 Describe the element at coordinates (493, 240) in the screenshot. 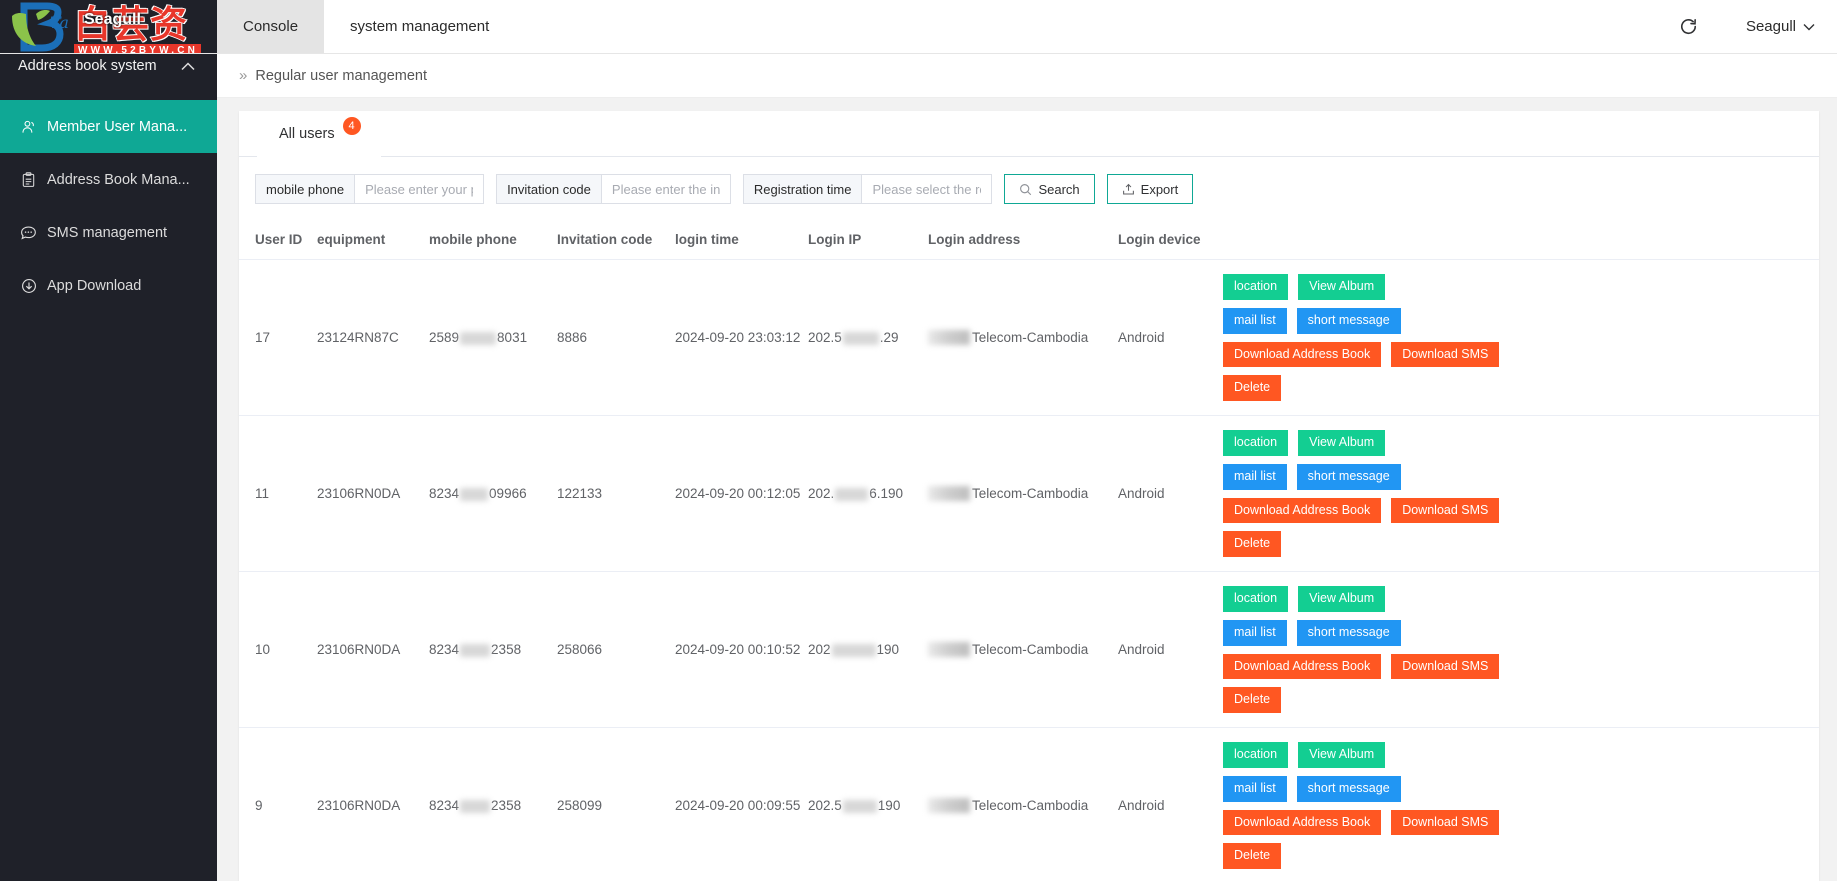

I see `column-header-mobile-phone: mobile phone` at that location.